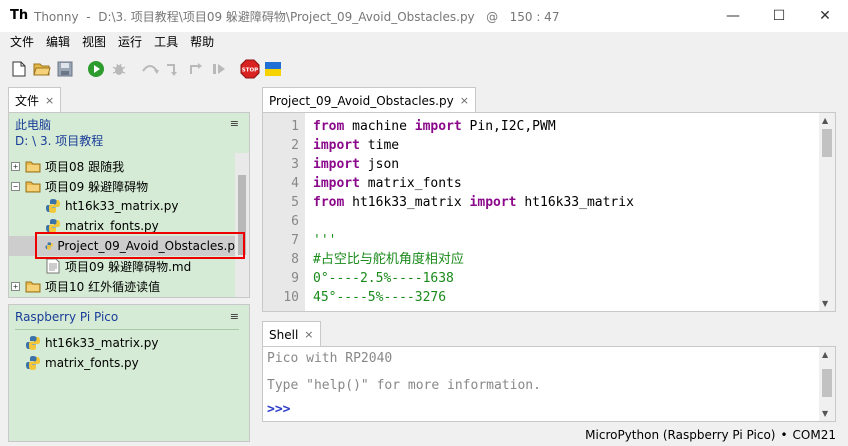 This screenshot has height=446, width=848. I want to click on stop-icon: STOP, so click(250, 69).